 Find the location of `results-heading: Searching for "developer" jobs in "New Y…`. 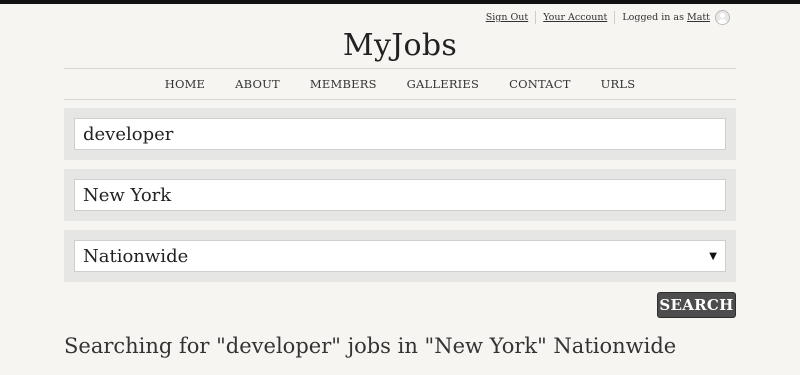

results-heading: Searching for "developer" jobs in "New Y… is located at coordinates (370, 346).